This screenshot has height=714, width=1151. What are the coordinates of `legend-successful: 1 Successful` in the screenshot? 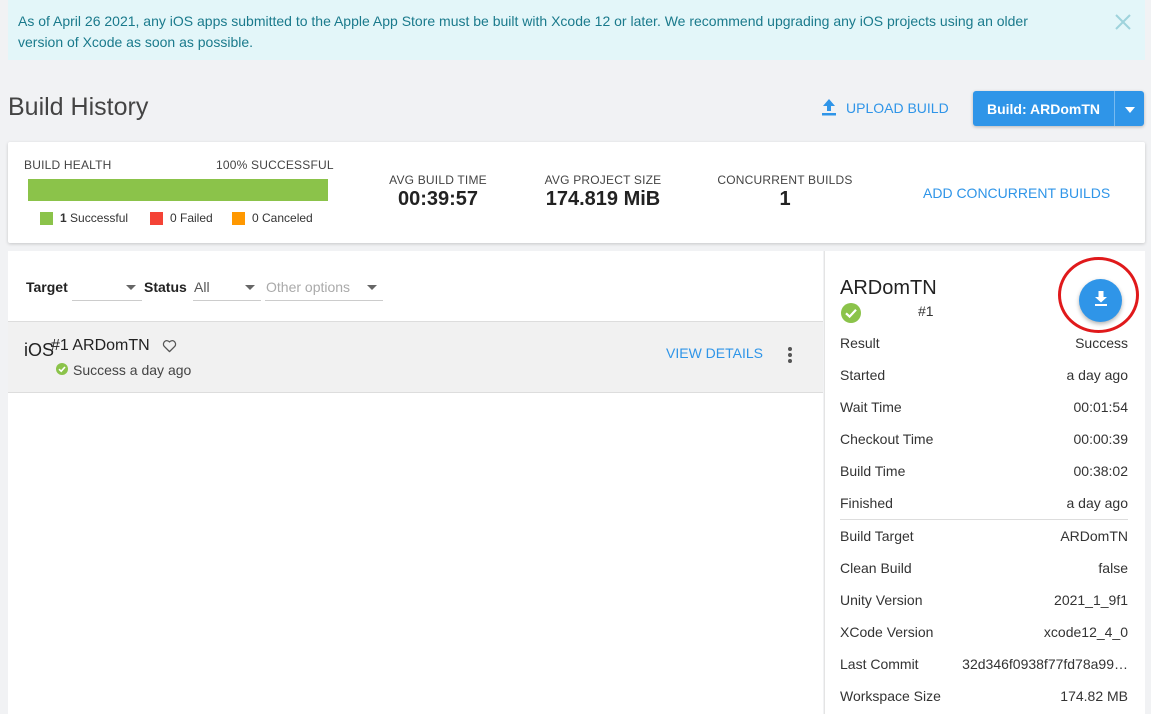 It's located at (84, 218).